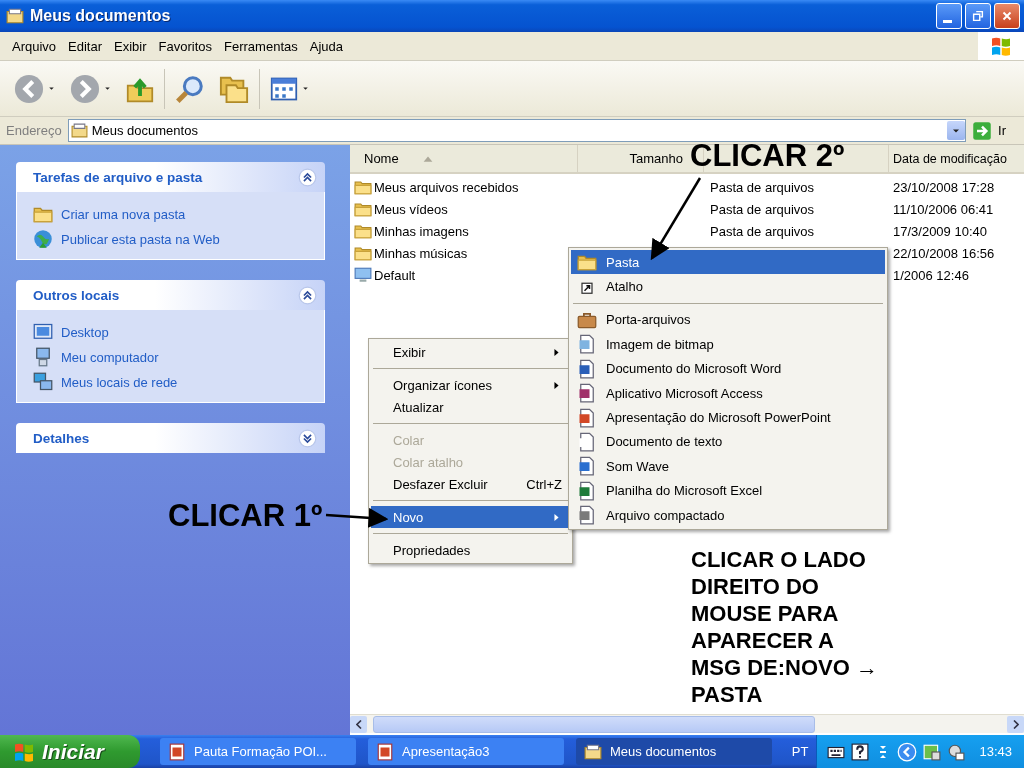 This screenshot has height=768, width=1024. What do you see at coordinates (978, 16) in the screenshot?
I see `restore-button` at bounding box center [978, 16].